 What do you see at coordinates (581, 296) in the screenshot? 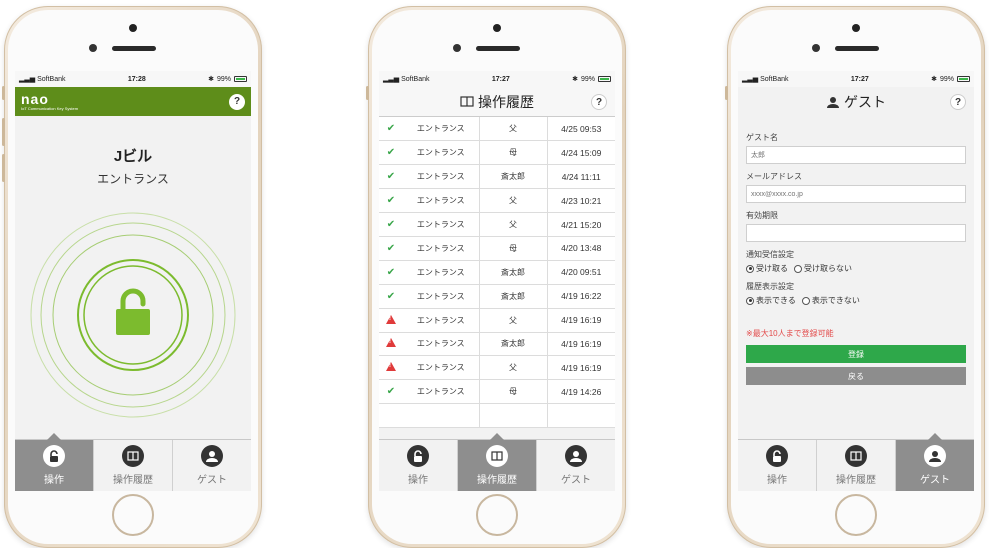
I see `time-cell: 4/19 16:22` at bounding box center [581, 296].